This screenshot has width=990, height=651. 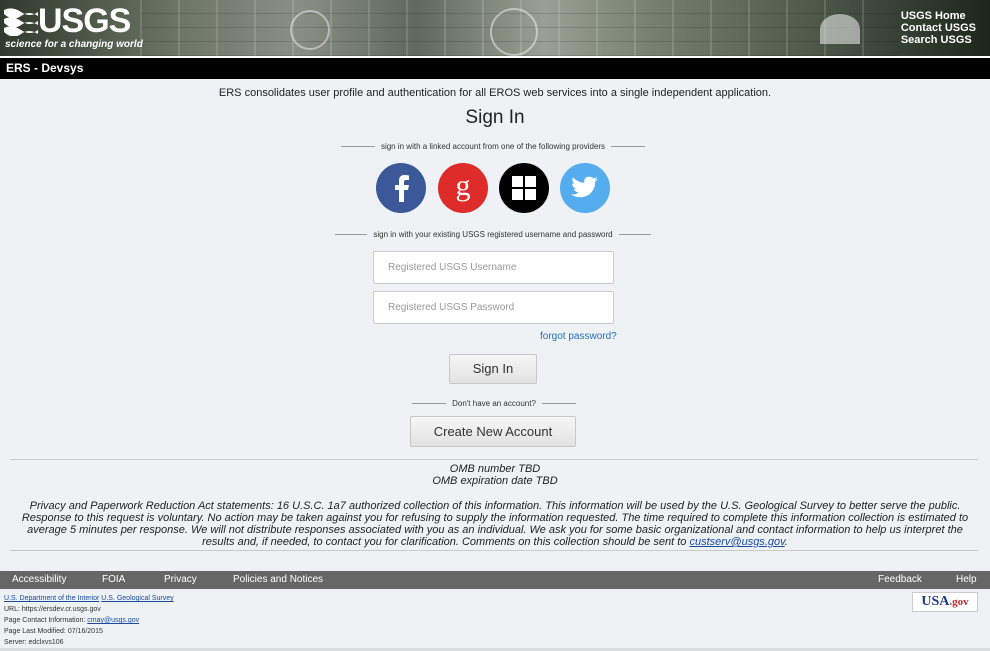 I want to click on policies-link: Policies and Notices, so click(x=278, y=579).